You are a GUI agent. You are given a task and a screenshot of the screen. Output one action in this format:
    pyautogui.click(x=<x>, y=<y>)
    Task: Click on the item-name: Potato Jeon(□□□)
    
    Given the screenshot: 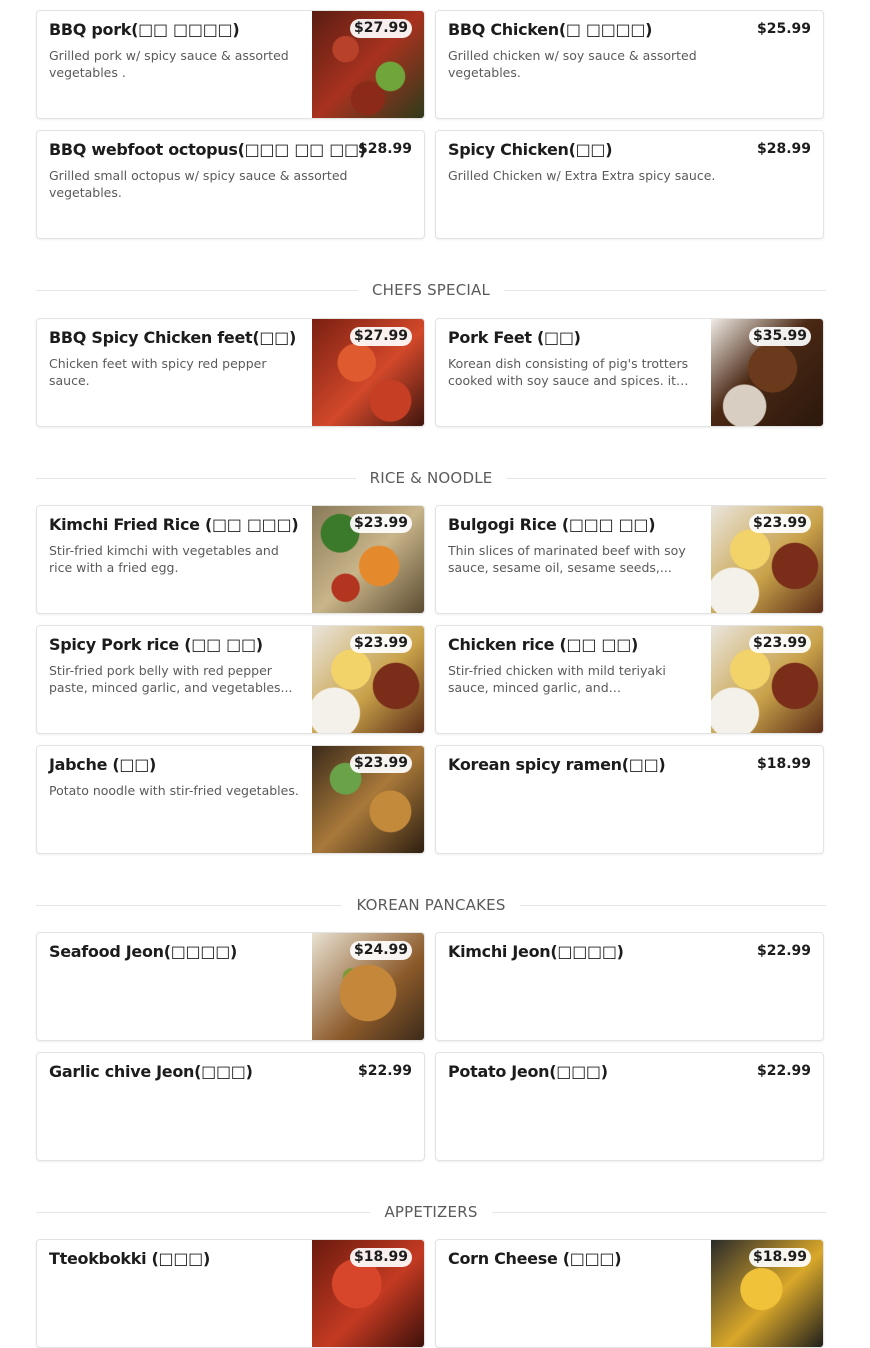 What is the action you would take?
    pyautogui.click(x=528, y=1071)
    